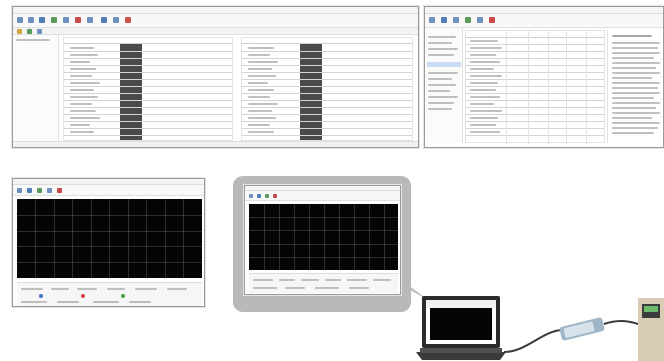 The image size is (664, 361). I want to click on parameter-table-left, so click(148, 89).